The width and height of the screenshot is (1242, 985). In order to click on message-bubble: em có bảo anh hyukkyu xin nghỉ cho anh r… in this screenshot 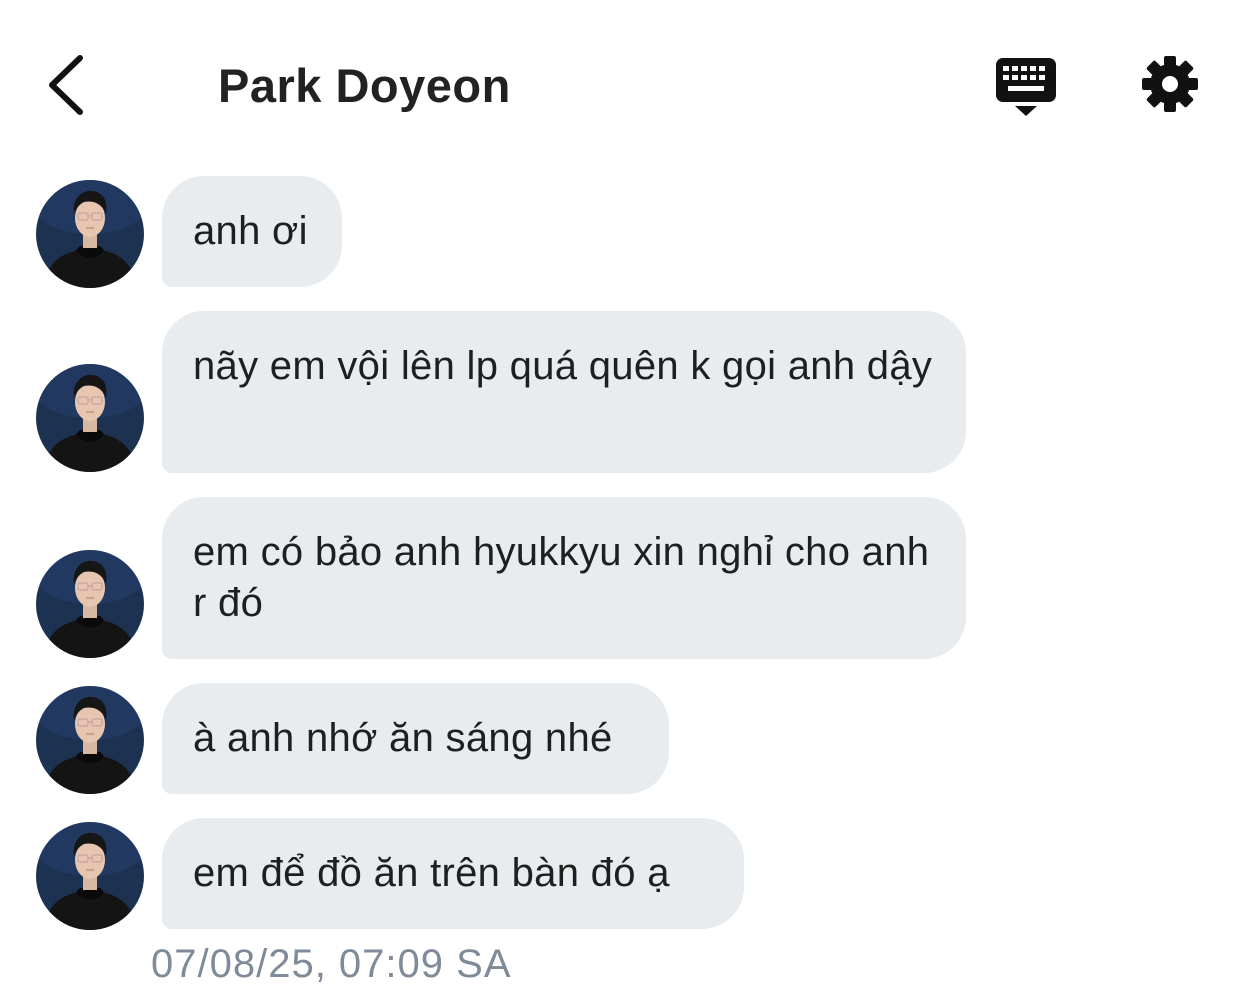, I will do `click(564, 578)`.